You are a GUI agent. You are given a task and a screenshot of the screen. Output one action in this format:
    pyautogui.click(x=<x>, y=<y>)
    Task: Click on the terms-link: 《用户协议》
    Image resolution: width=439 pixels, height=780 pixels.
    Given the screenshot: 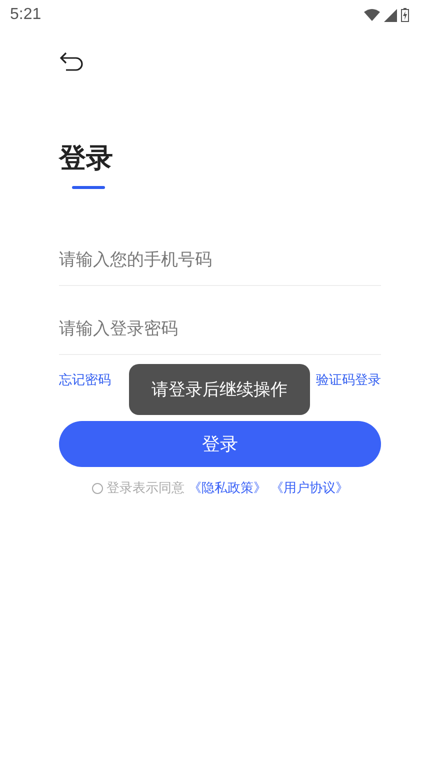 What is the action you would take?
    pyautogui.click(x=309, y=488)
    